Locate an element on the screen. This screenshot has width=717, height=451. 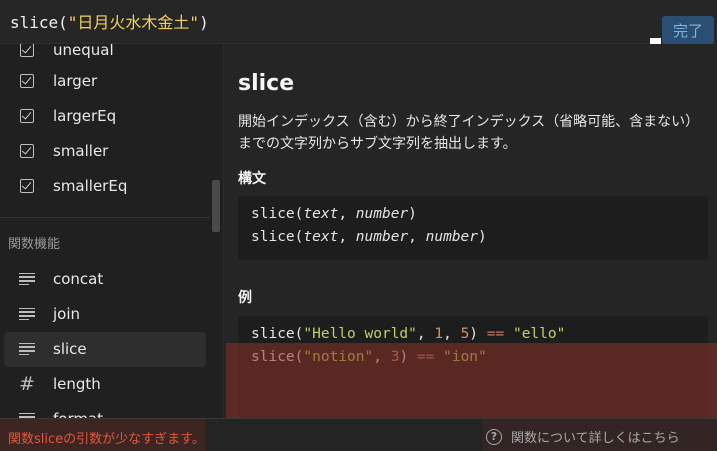
learn-more-label: 関数について詳しくはこちら is located at coordinates (595, 438).